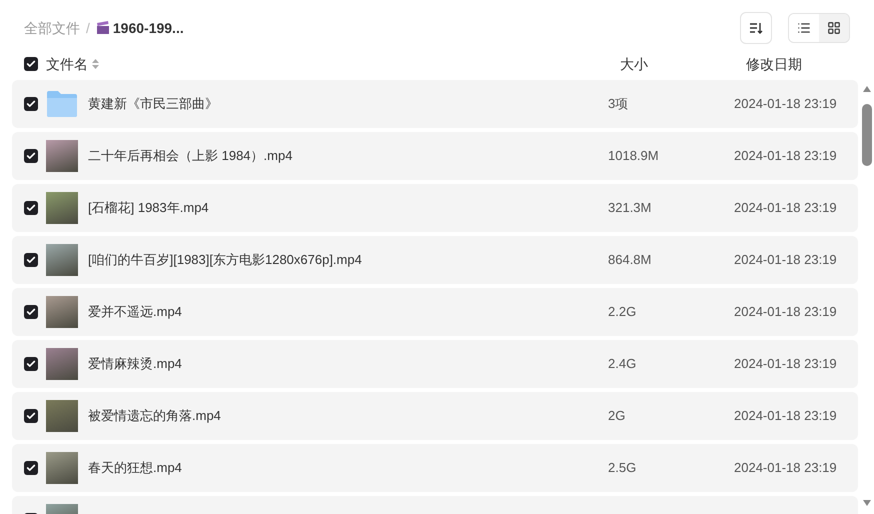  Describe the element at coordinates (683, 64) in the screenshot. I see `column-header: 大小` at that location.